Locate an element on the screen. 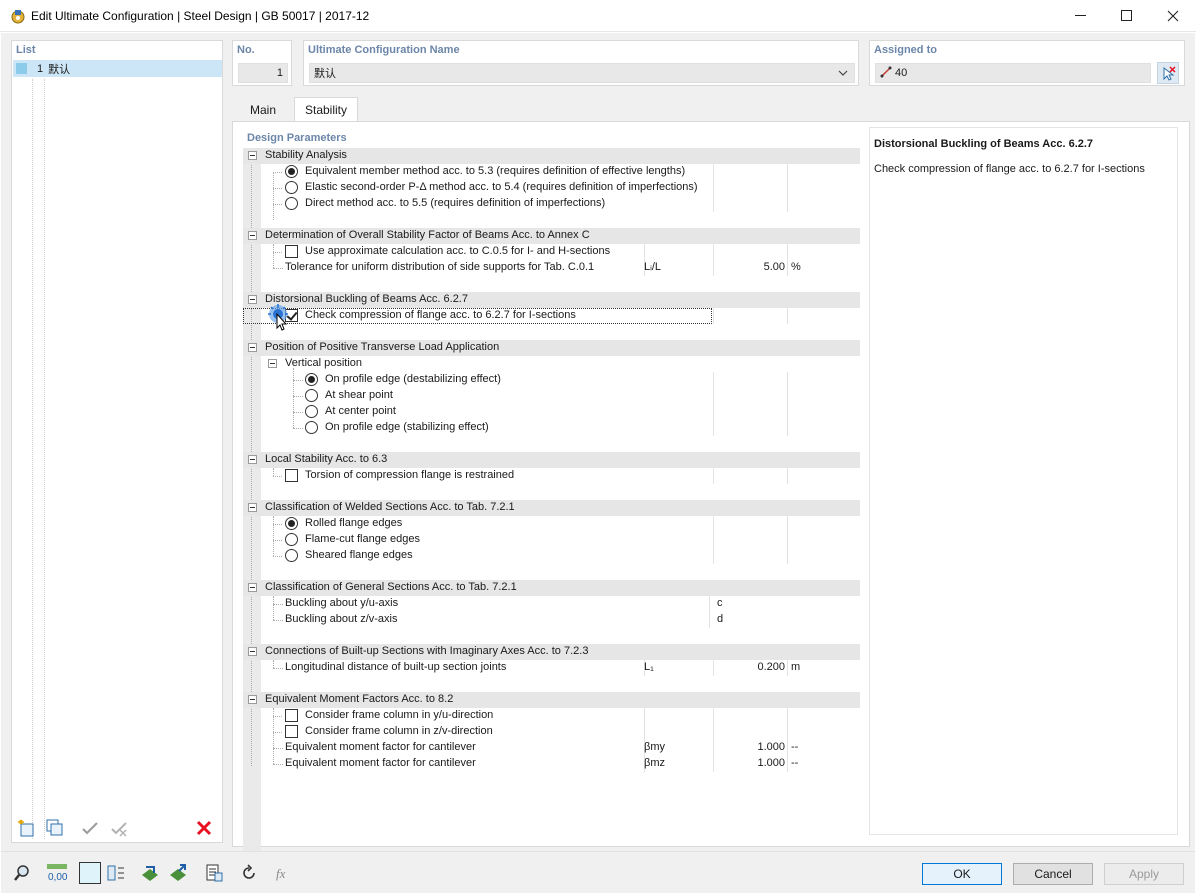  ok-button: OK is located at coordinates (962, 874).